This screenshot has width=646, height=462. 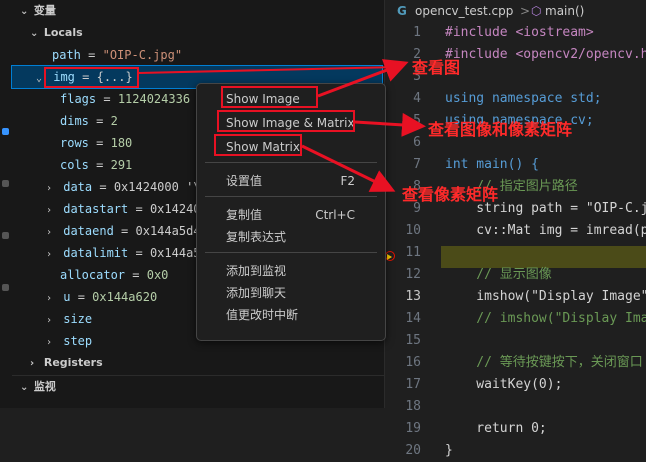 I want to click on menu-label: 设置值, so click(x=244, y=181).